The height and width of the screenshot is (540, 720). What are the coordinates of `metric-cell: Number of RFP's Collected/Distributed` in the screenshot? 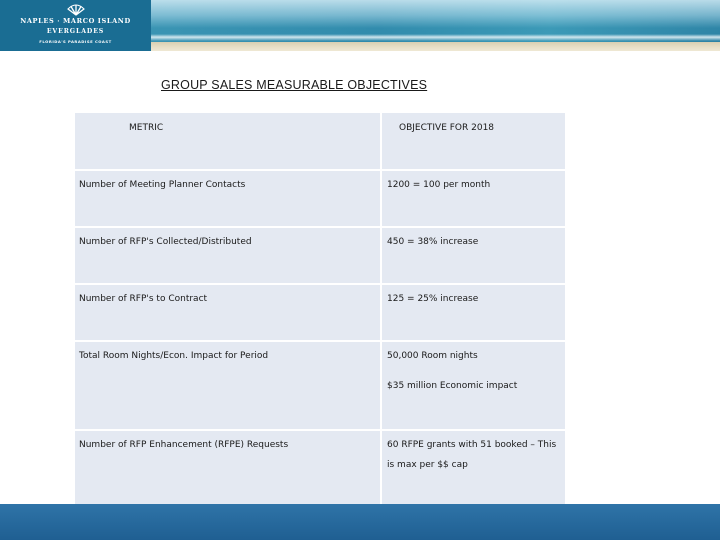 It's located at (228, 255).